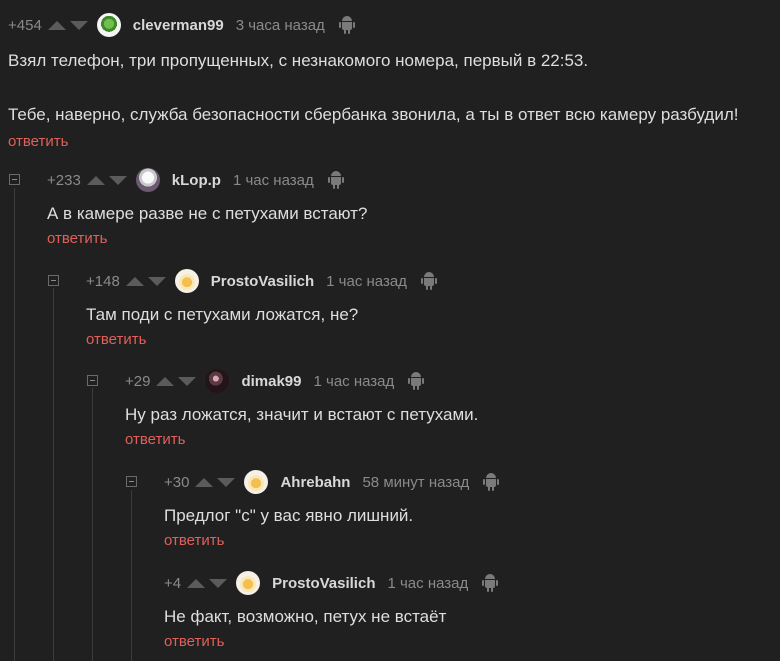 This screenshot has height=661, width=780. Describe the element at coordinates (177, 482) in the screenshot. I see `comment-rating: +30` at that location.